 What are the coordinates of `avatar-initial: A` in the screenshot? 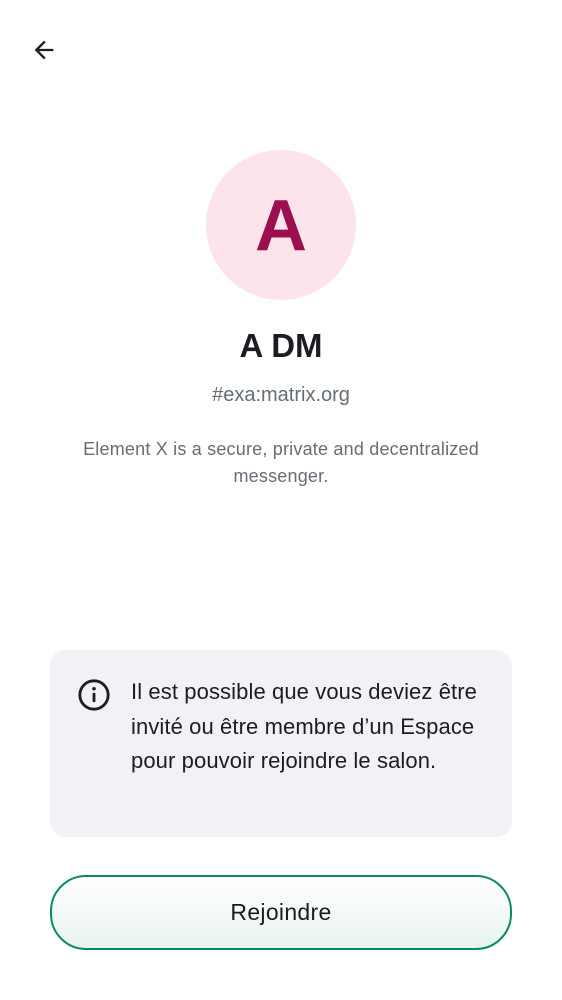 It's located at (281, 226).